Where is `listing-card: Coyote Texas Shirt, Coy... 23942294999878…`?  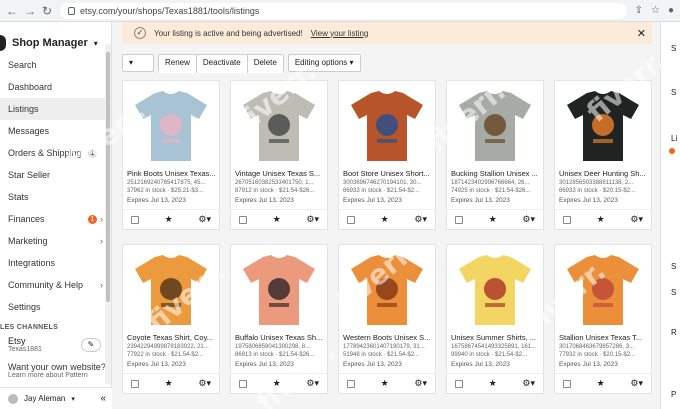
listing-card: Coyote Texas Shirt, Coy... 23942294999878… is located at coordinates (171, 319).